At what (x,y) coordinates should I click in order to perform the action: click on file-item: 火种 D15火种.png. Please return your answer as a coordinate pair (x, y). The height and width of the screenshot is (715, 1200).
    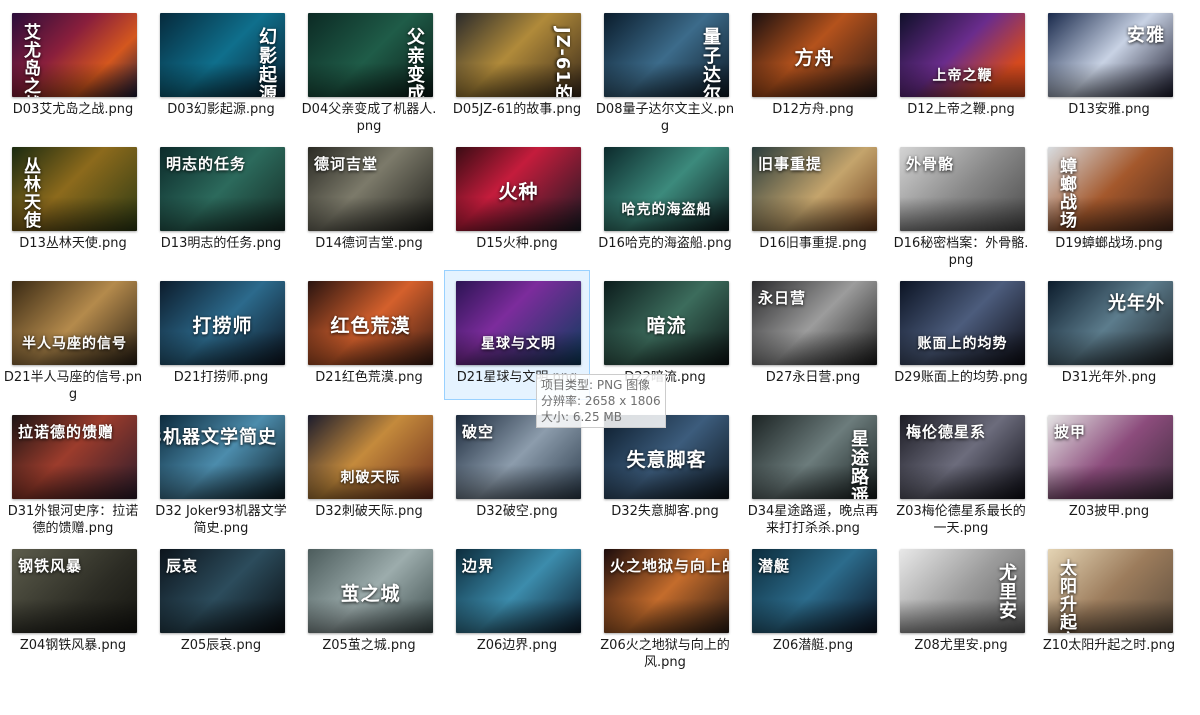
    Looking at the image, I should click on (517, 201).